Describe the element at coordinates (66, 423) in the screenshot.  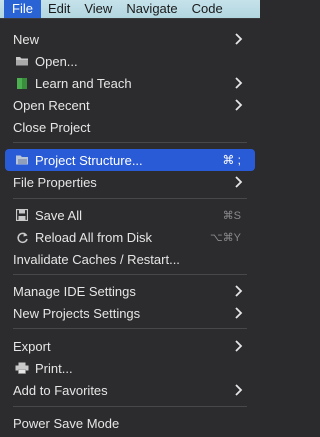
I see `menu-item-label: Power Save Mode` at that location.